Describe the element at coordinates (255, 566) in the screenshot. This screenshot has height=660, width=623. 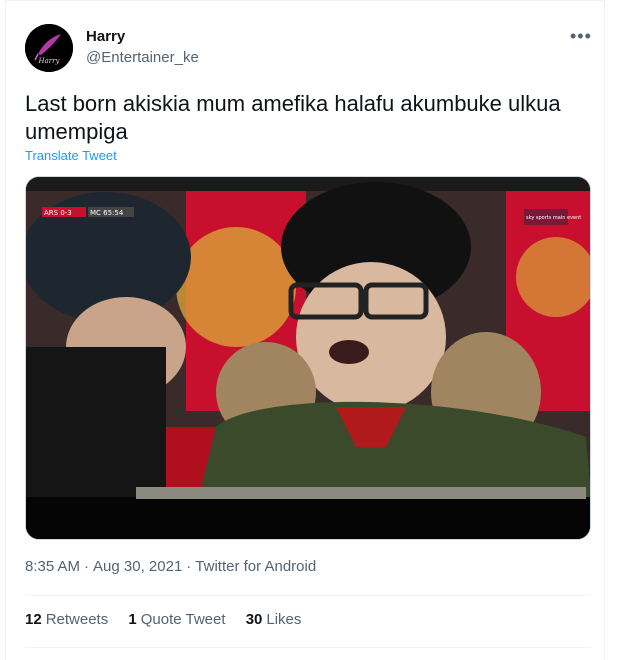
I see `tweet-source: Twitter for Android` at that location.